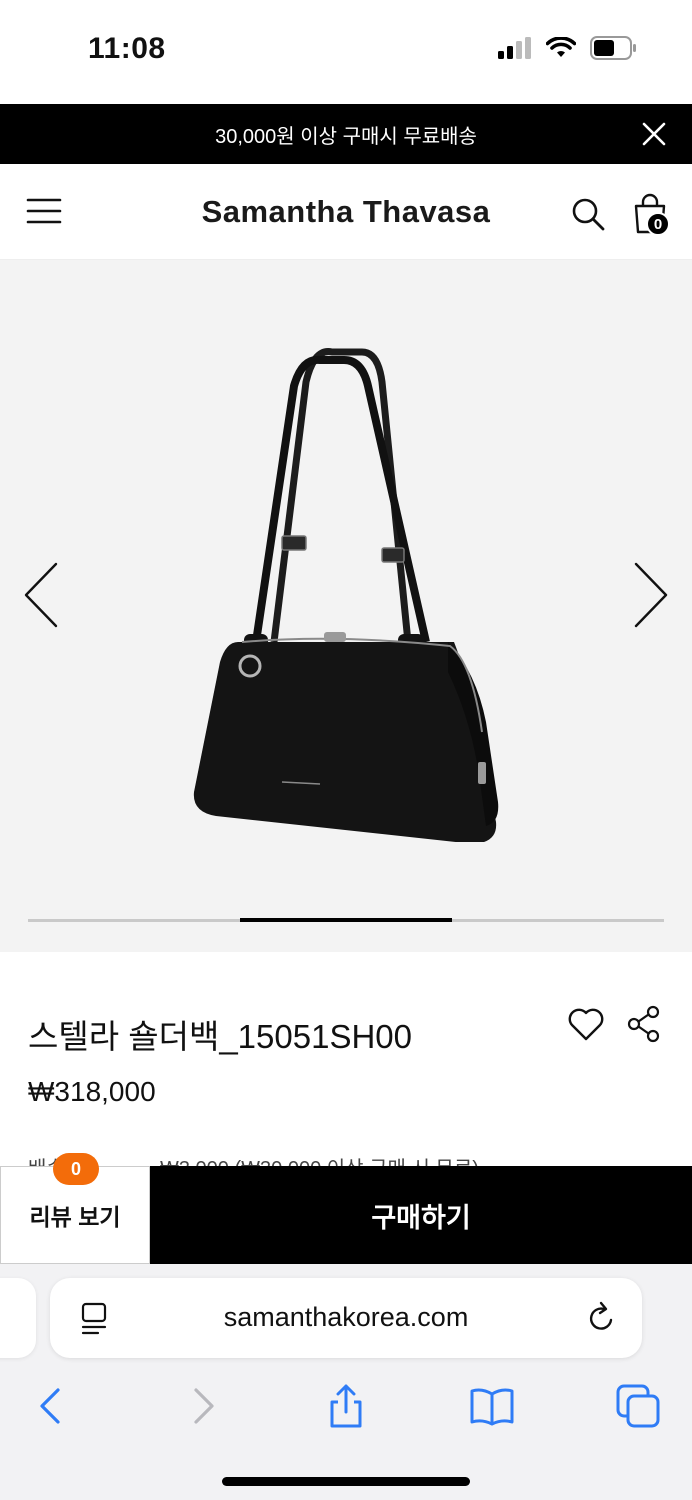 Image resolution: width=692 pixels, height=1500 pixels. I want to click on search-icon, so click(588, 214).